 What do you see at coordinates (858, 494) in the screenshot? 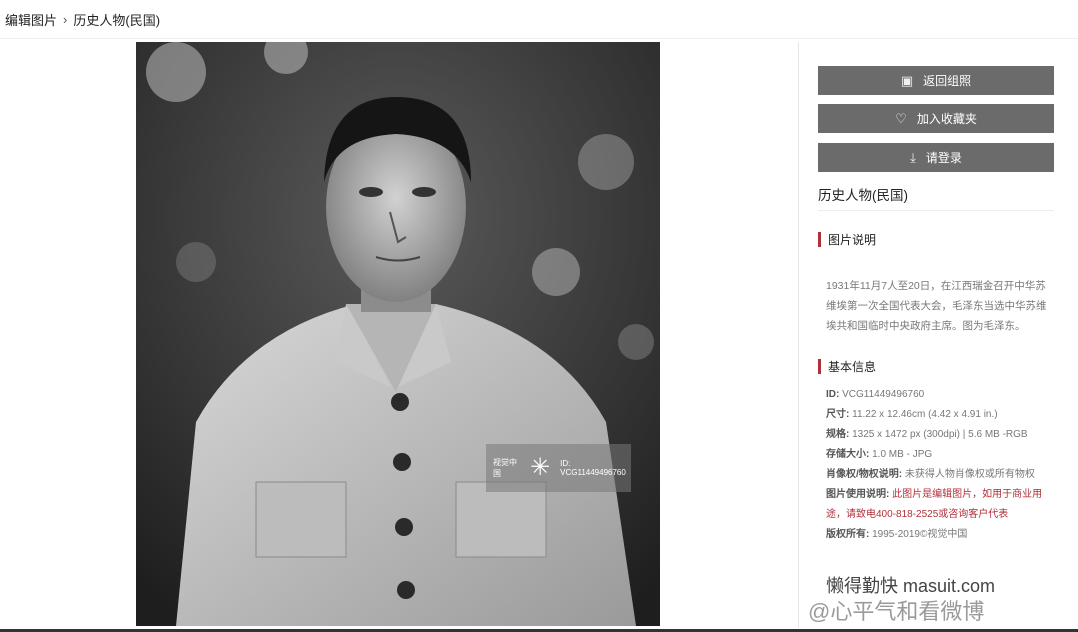
I see `info-label: 图片使用说明:` at bounding box center [858, 494].